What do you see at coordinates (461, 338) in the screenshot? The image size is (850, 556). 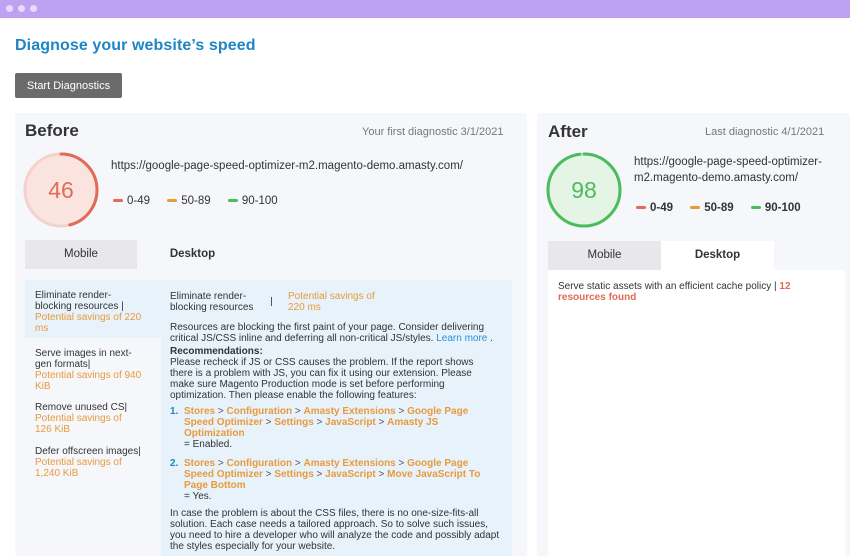 I see `learn-more-link: Learn more` at bounding box center [461, 338].